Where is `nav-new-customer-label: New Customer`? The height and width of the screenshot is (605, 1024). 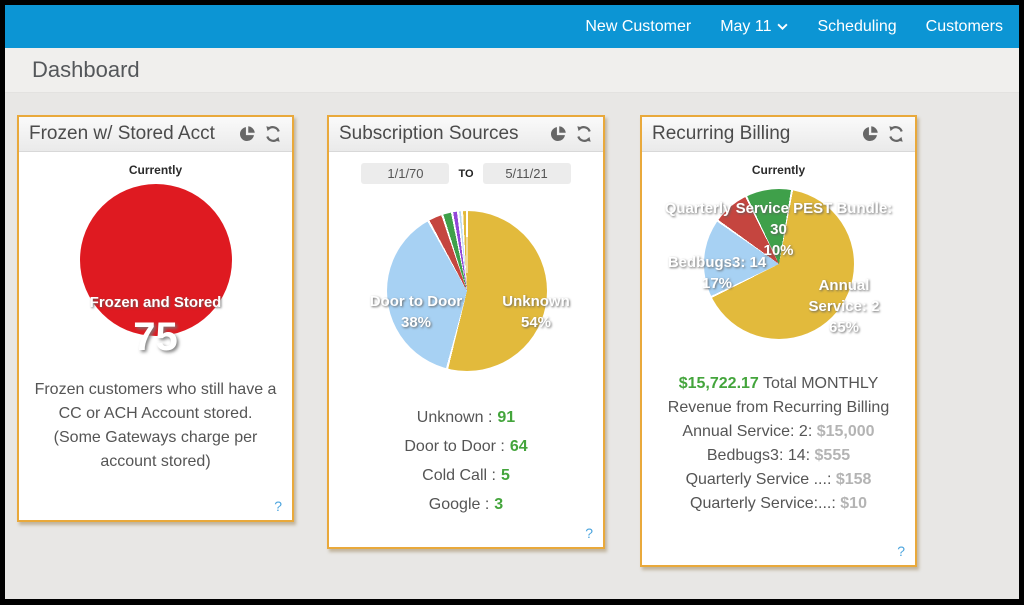
nav-new-customer-label: New Customer is located at coordinates (638, 26).